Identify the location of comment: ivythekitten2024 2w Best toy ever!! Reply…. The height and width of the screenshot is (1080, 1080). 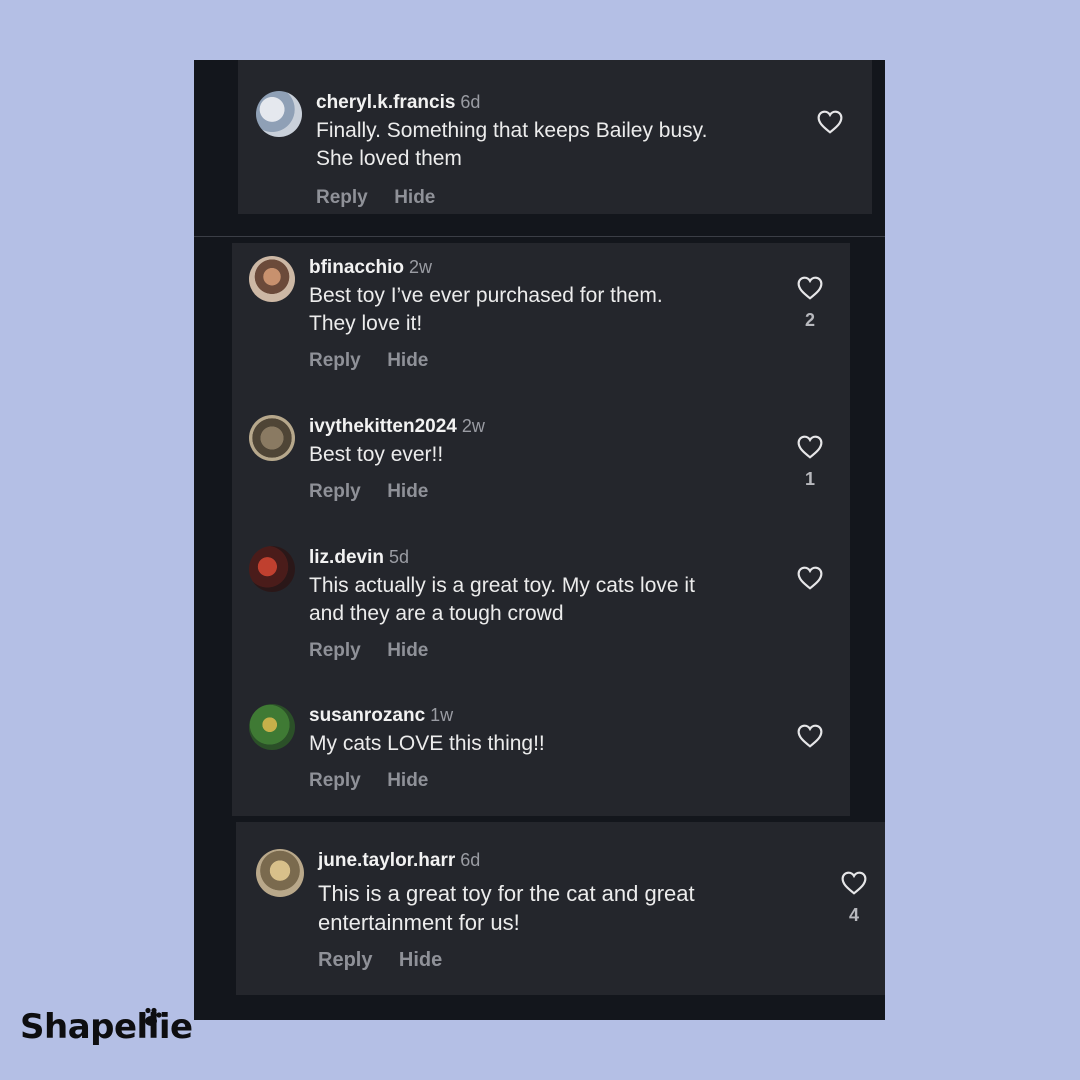
(539, 470).